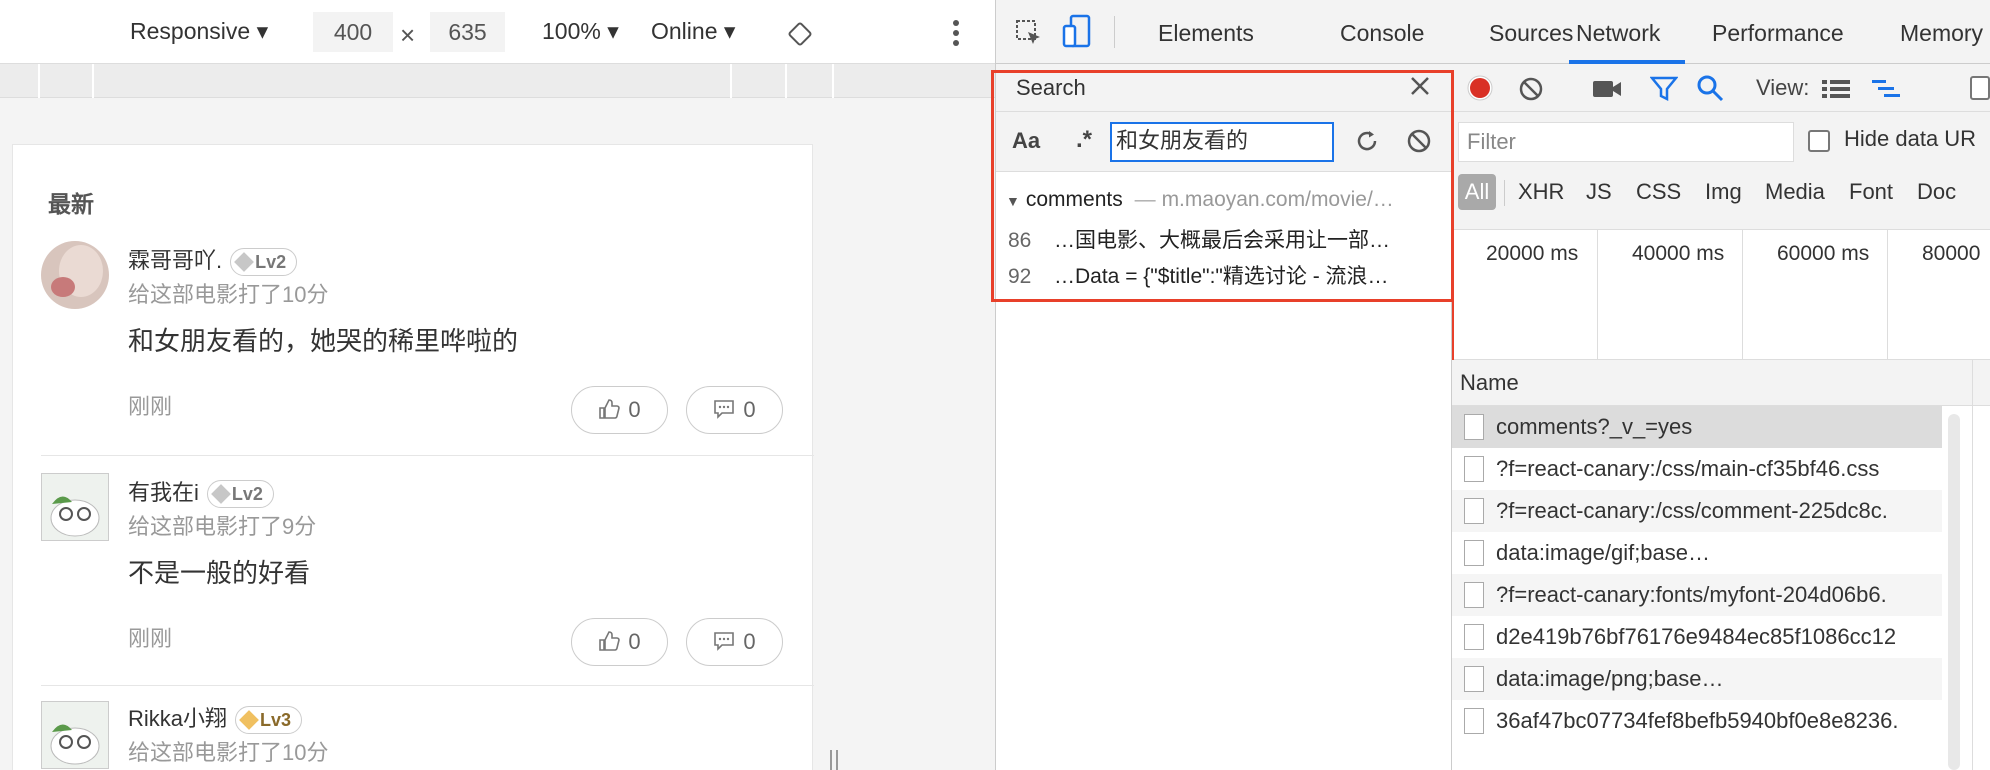 The width and height of the screenshot is (1990, 770). Describe the element at coordinates (1029, 35) in the screenshot. I see `inspect-element-icon` at that location.